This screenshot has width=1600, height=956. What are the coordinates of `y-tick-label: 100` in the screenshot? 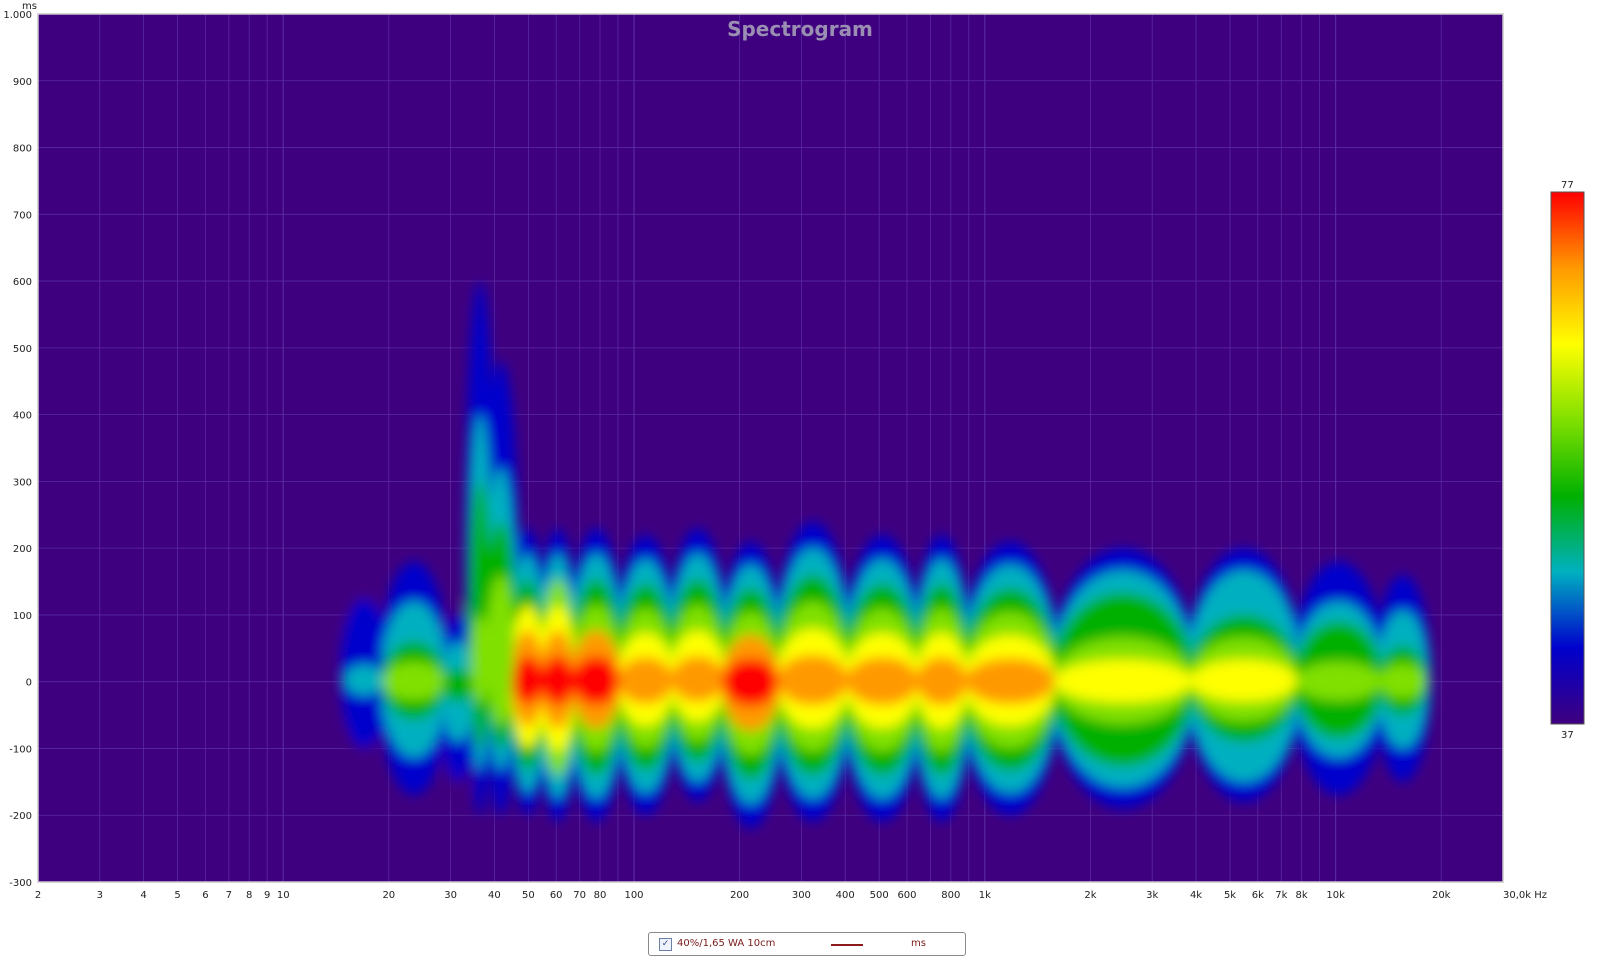 It's located at (22, 616).